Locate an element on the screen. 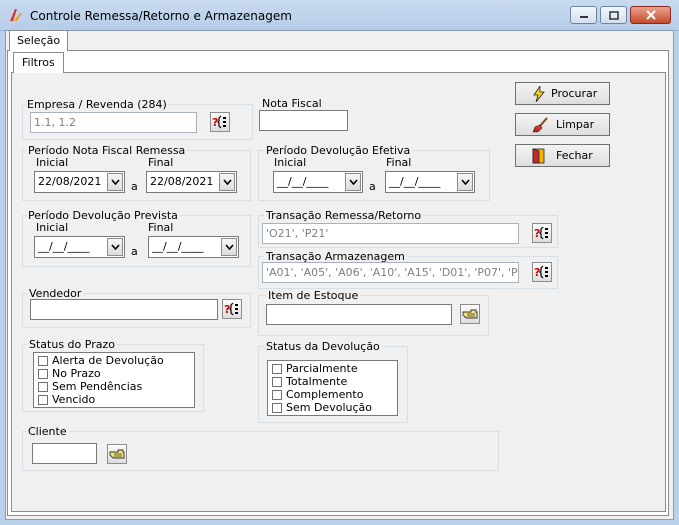 Image resolution: width=679 pixels, height=525 pixels. option-label: Parcialmente is located at coordinates (322, 368).